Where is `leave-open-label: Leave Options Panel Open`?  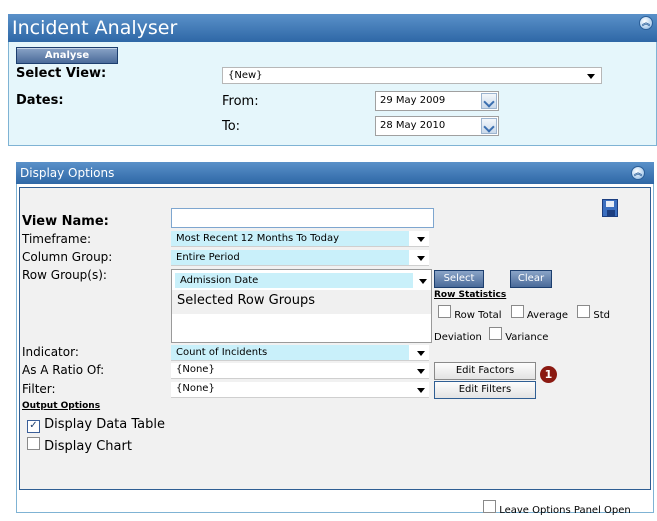
leave-open-label: Leave Options Panel Open is located at coordinates (565, 510).